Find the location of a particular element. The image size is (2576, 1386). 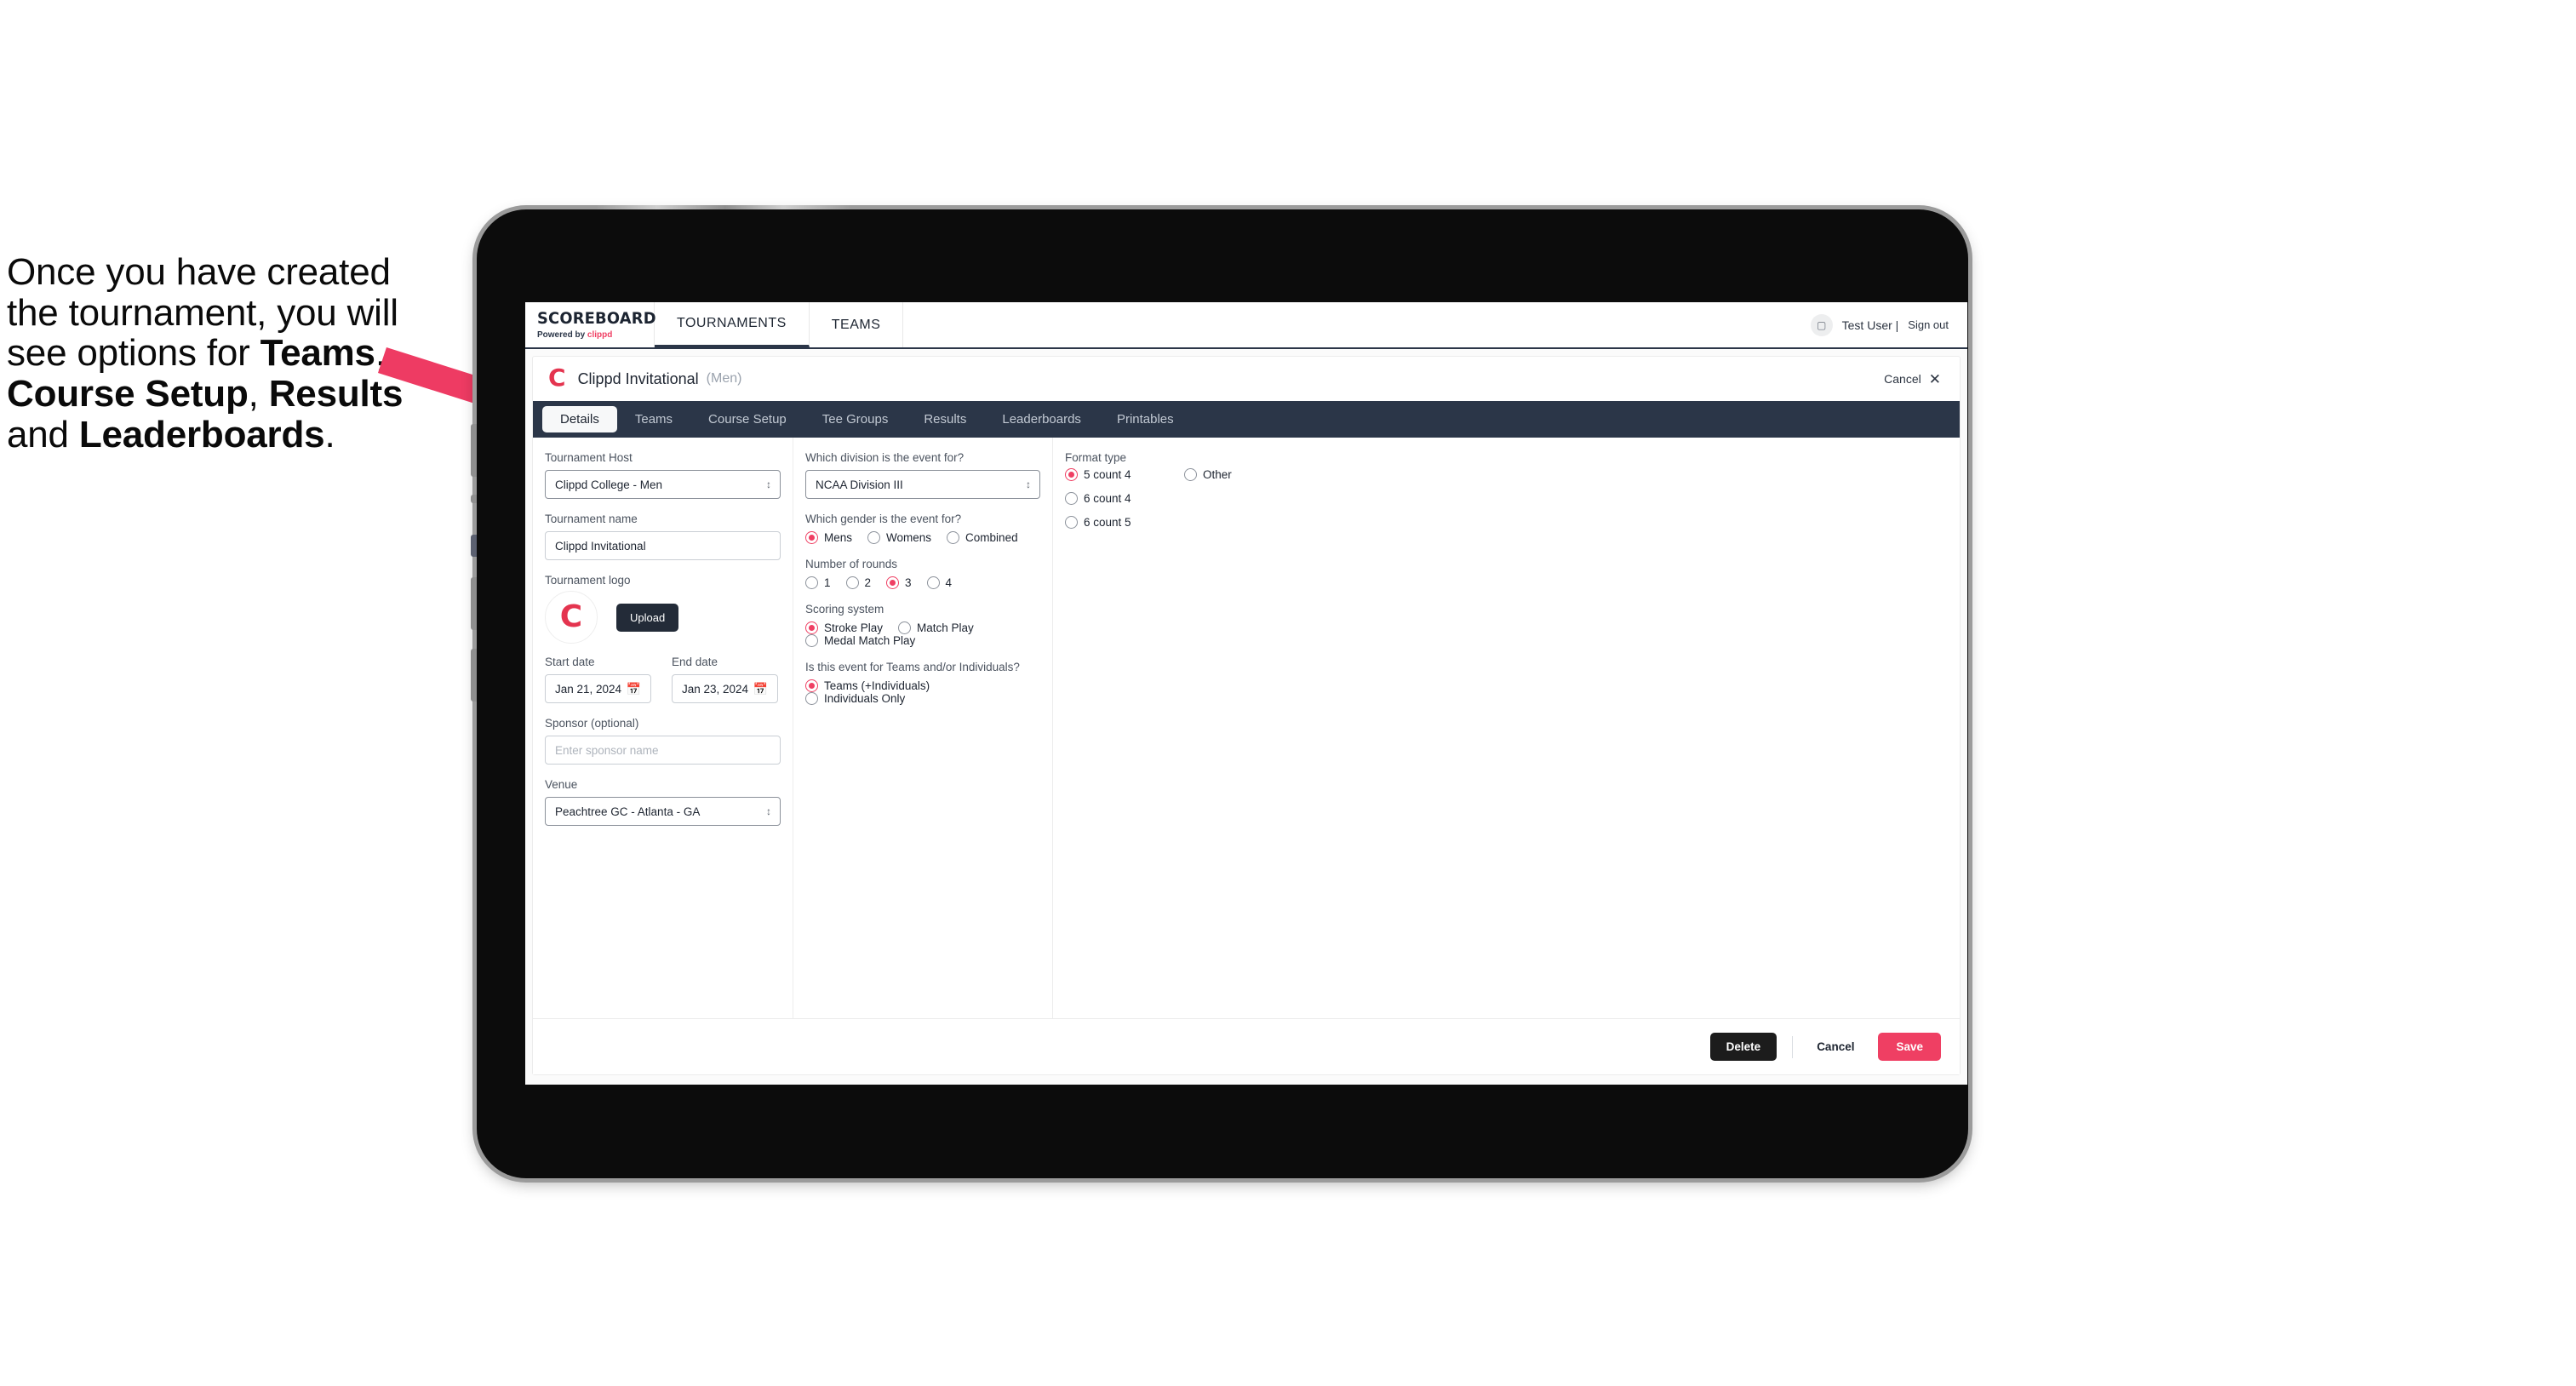

label-start-date: Start date is located at coordinates (570, 662).